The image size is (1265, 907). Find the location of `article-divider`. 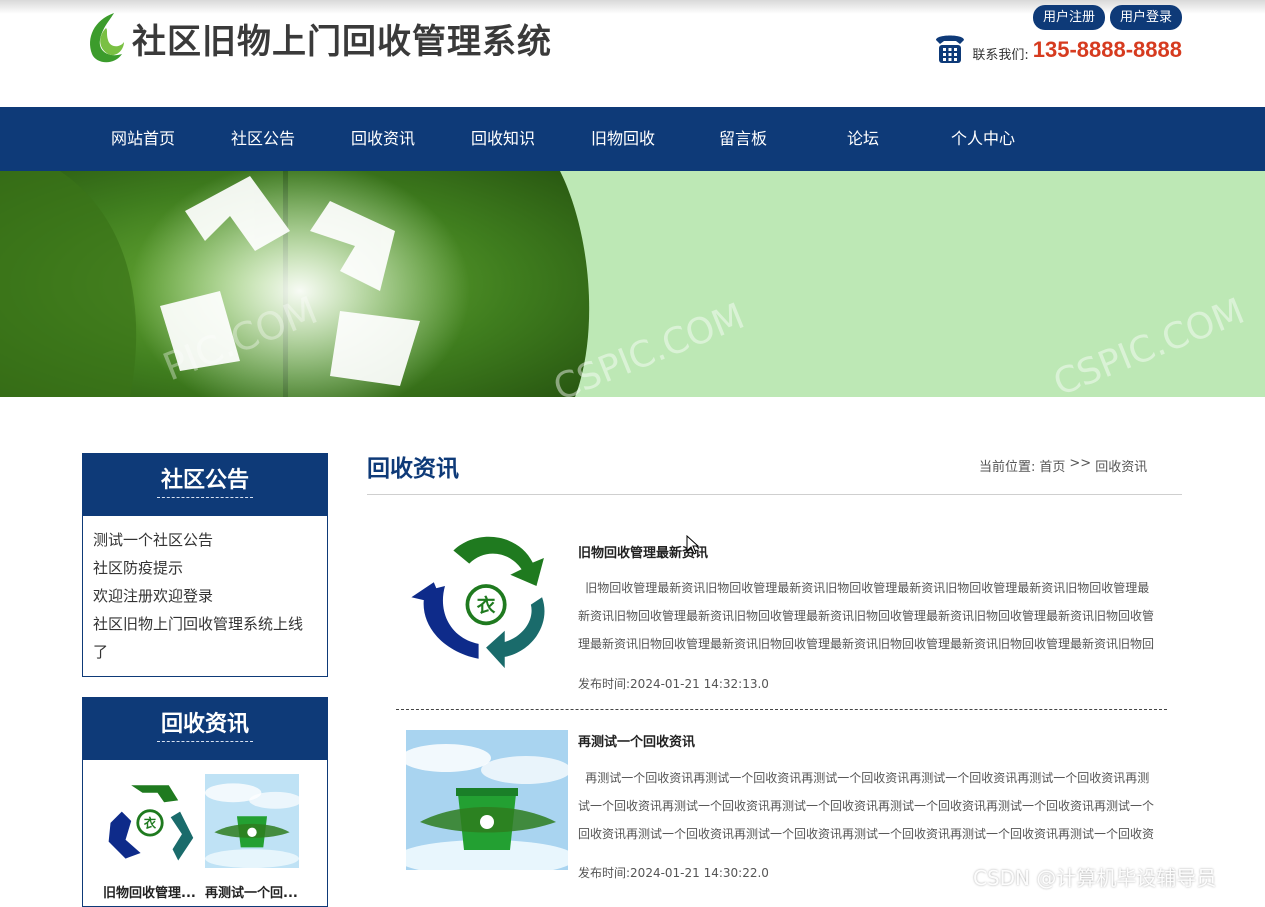

article-divider is located at coordinates (781, 709).